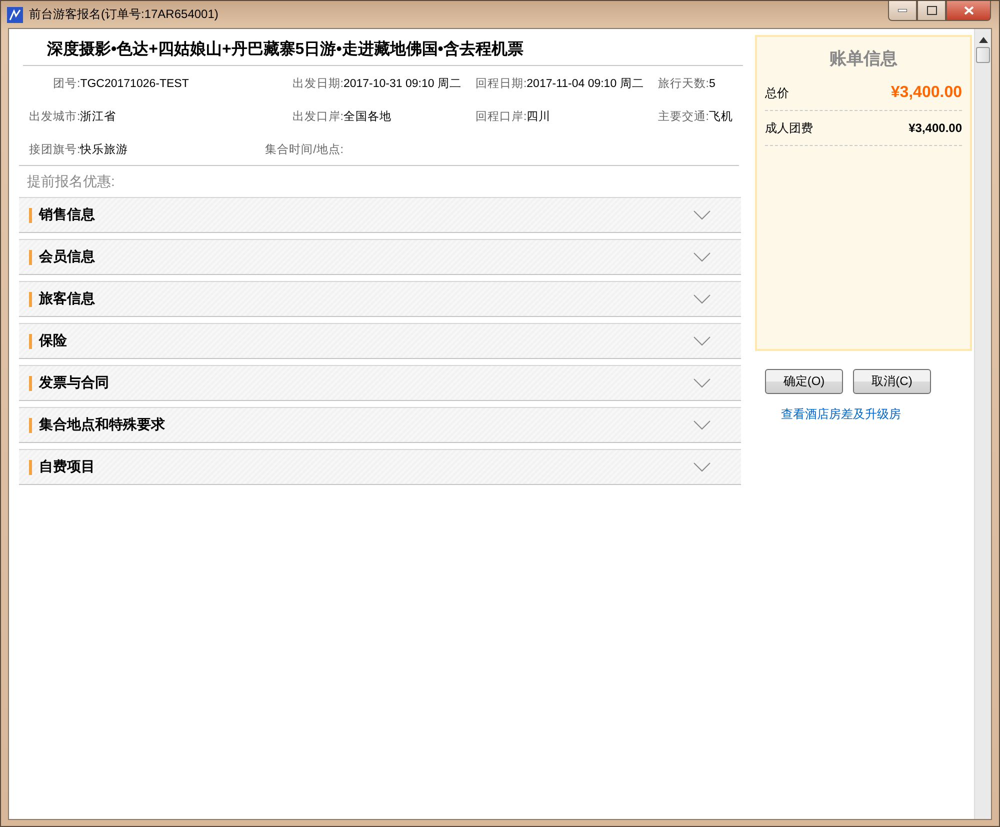 This screenshot has width=1000, height=827. I want to click on hotel-upgrade-link: 查看酒店房差及升级房, so click(863, 408).